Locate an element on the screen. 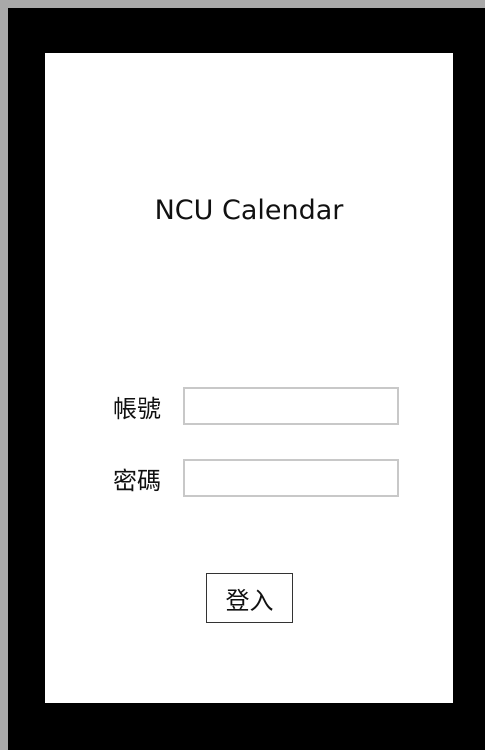  frame-edge-top is located at coordinates (242, 4).